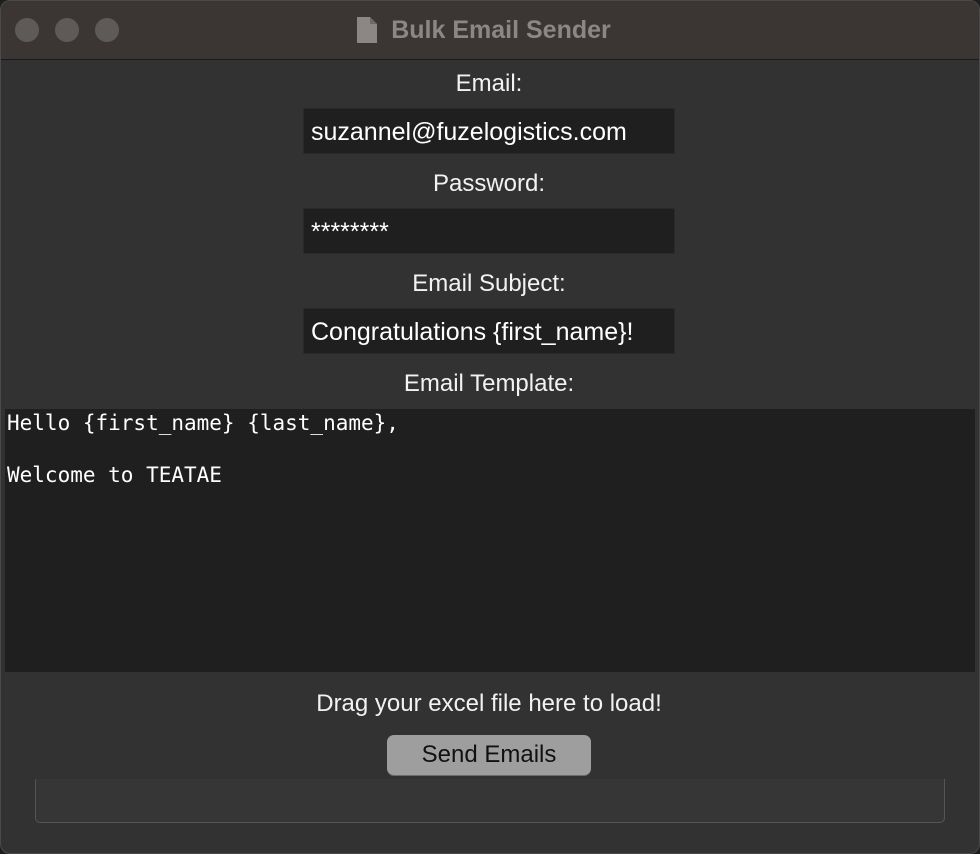  What do you see at coordinates (490, 801) in the screenshot?
I see `status-log-box` at bounding box center [490, 801].